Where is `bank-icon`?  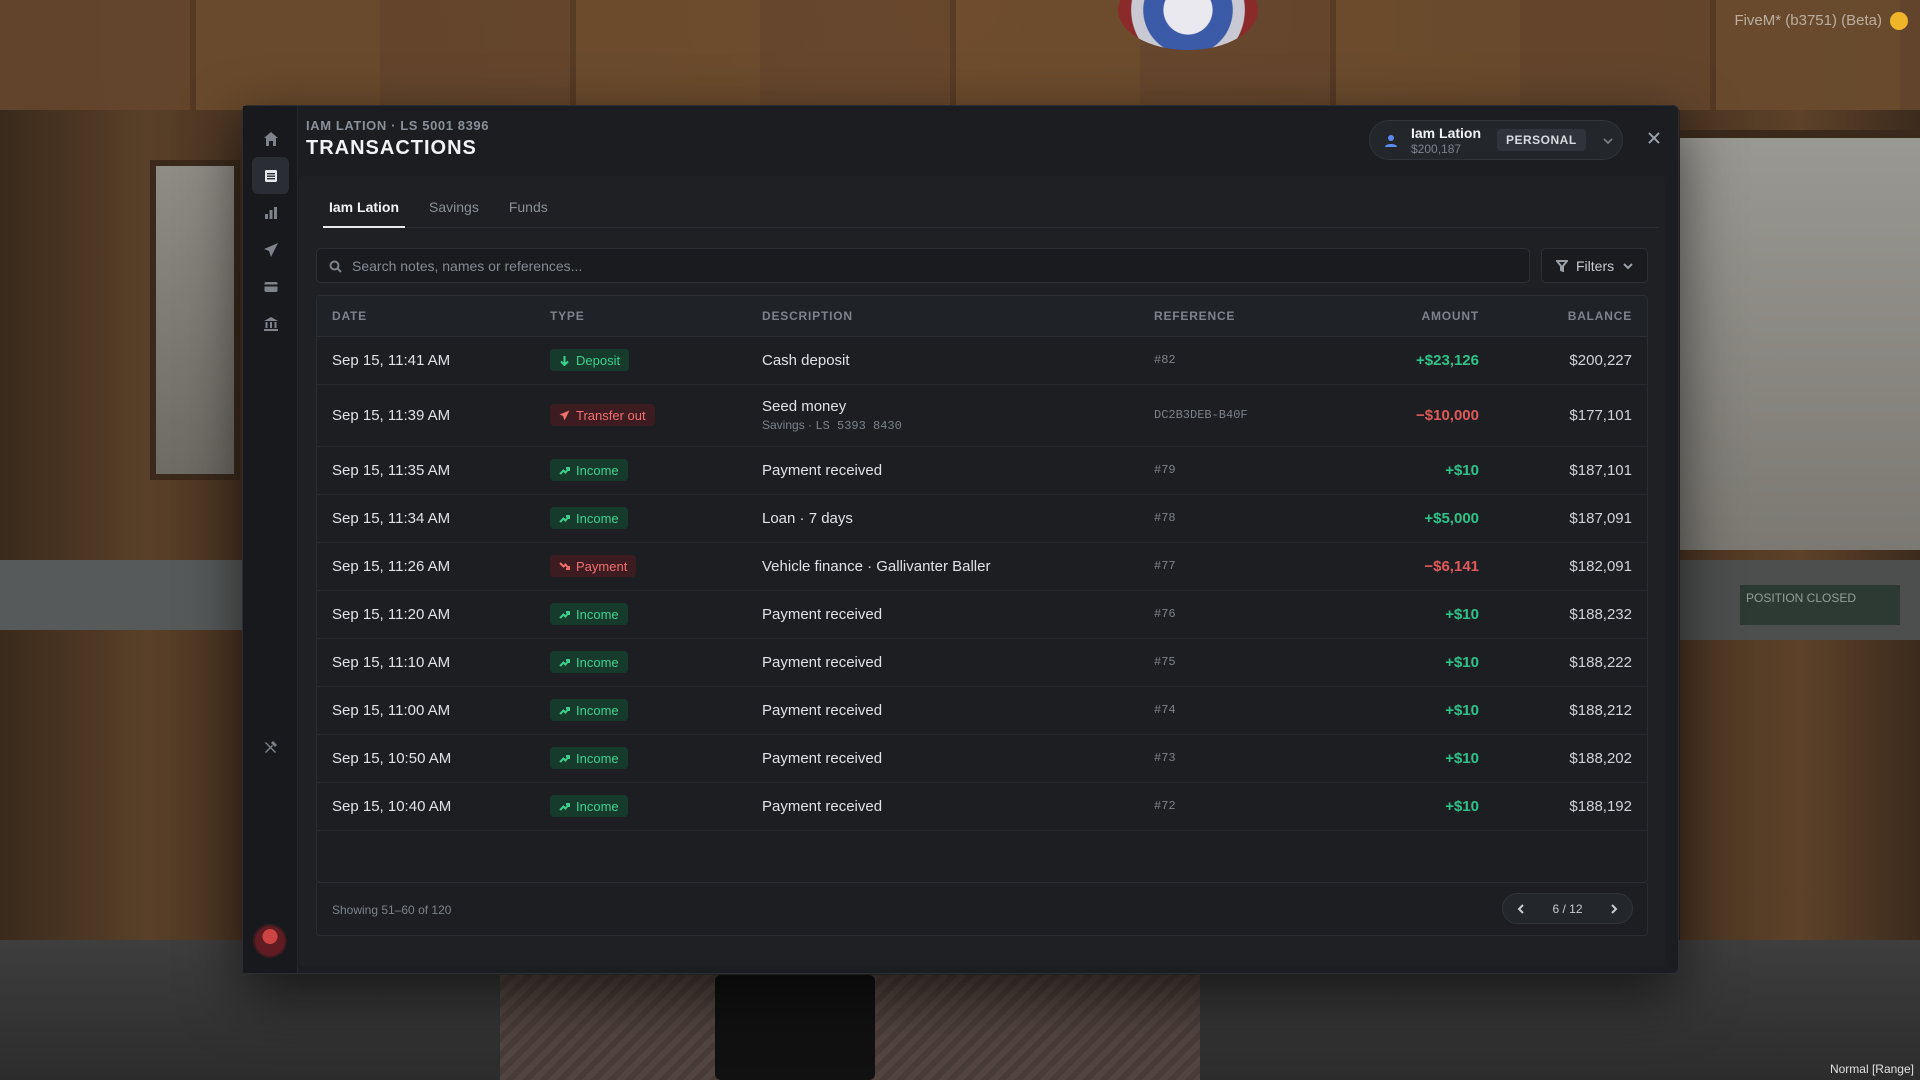 bank-icon is located at coordinates (270, 323).